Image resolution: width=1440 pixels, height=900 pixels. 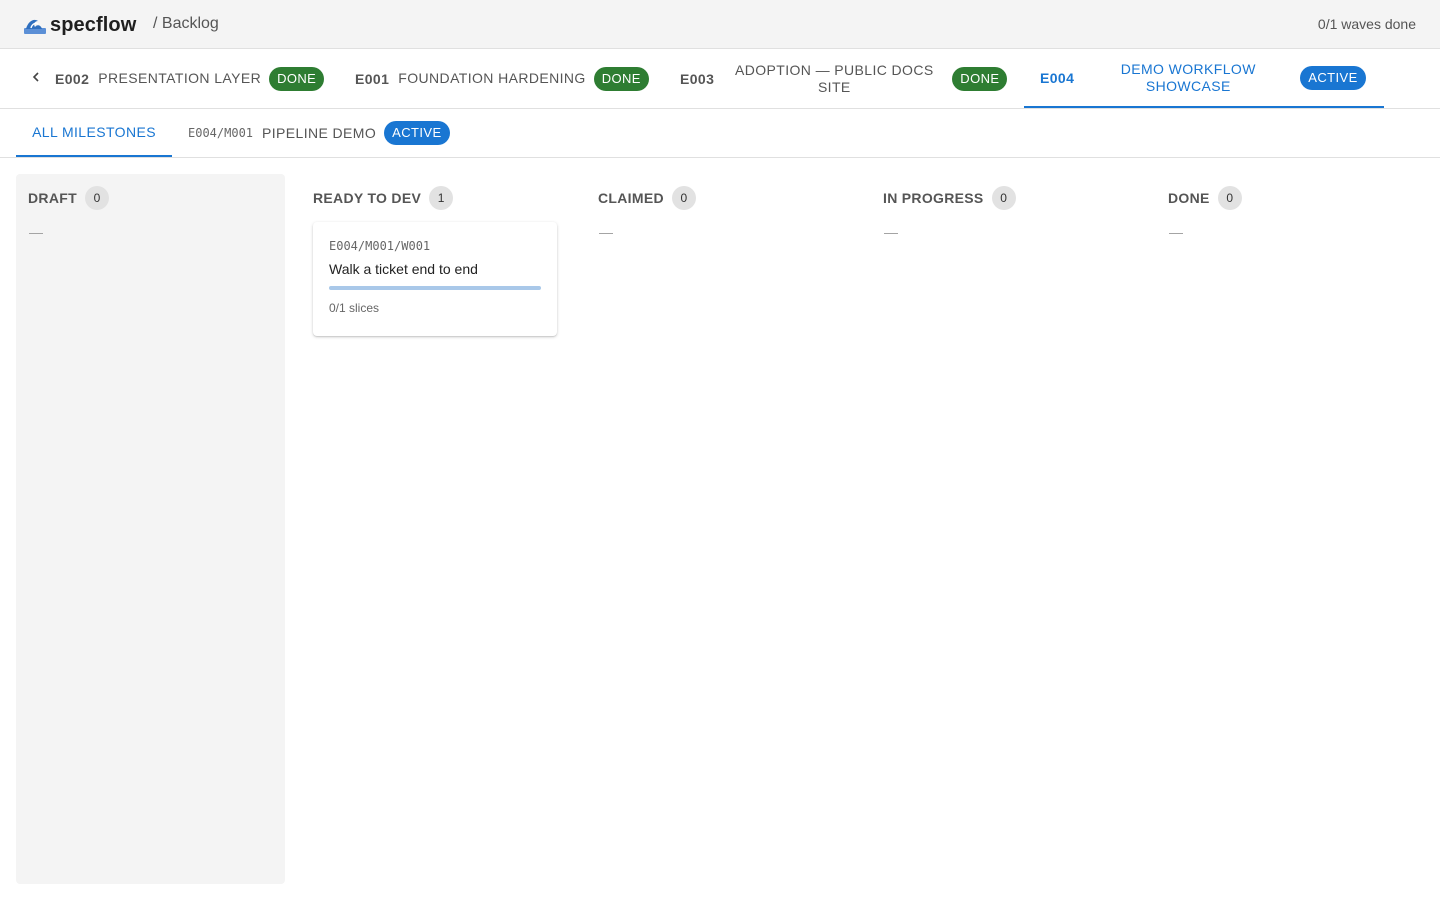 What do you see at coordinates (186, 23) in the screenshot?
I see `breadcrumb: / Backlog` at bounding box center [186, 23].